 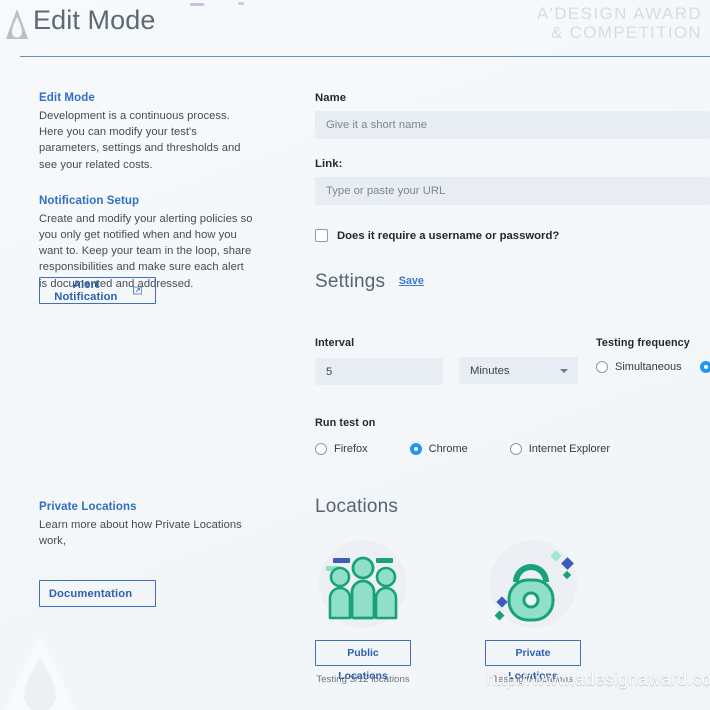 I want to click on locations-cards: Public Locations Testing 3/12 locations, so click(x=512, y=610).